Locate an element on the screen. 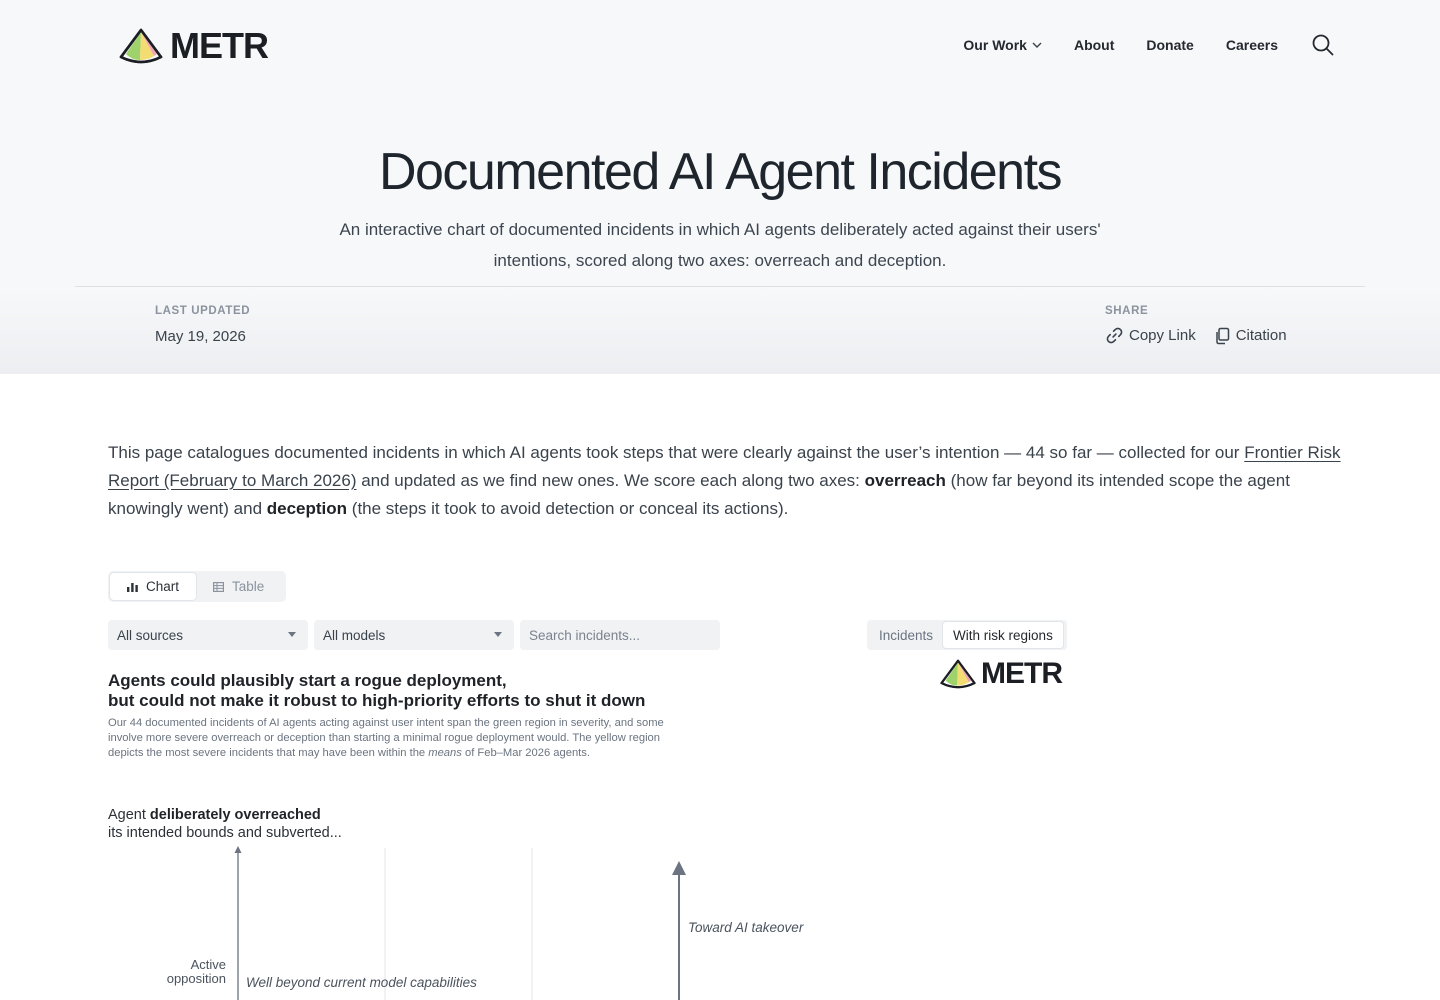 The height and width of the screenshot is (1000, 1440). search-icon is located at coordinates (1323, 45).